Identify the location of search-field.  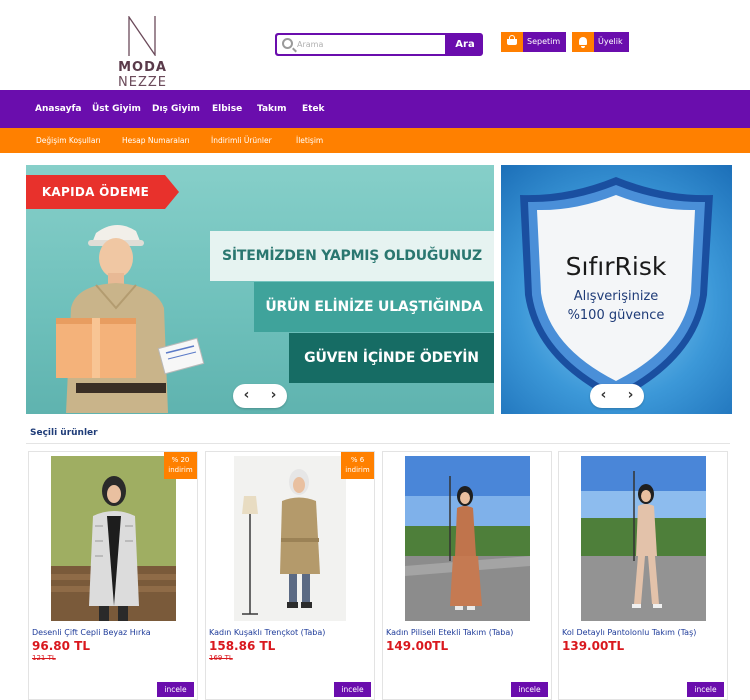
(361, 44).